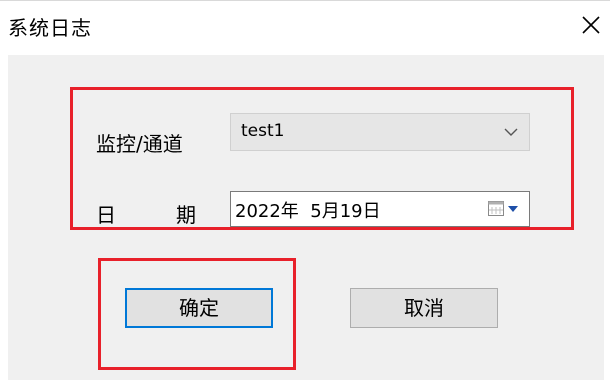 The image size is (610, 380). Describe the element at coordinates (305, 0) in the screenshot. I see `title-bar-divider` at that location.